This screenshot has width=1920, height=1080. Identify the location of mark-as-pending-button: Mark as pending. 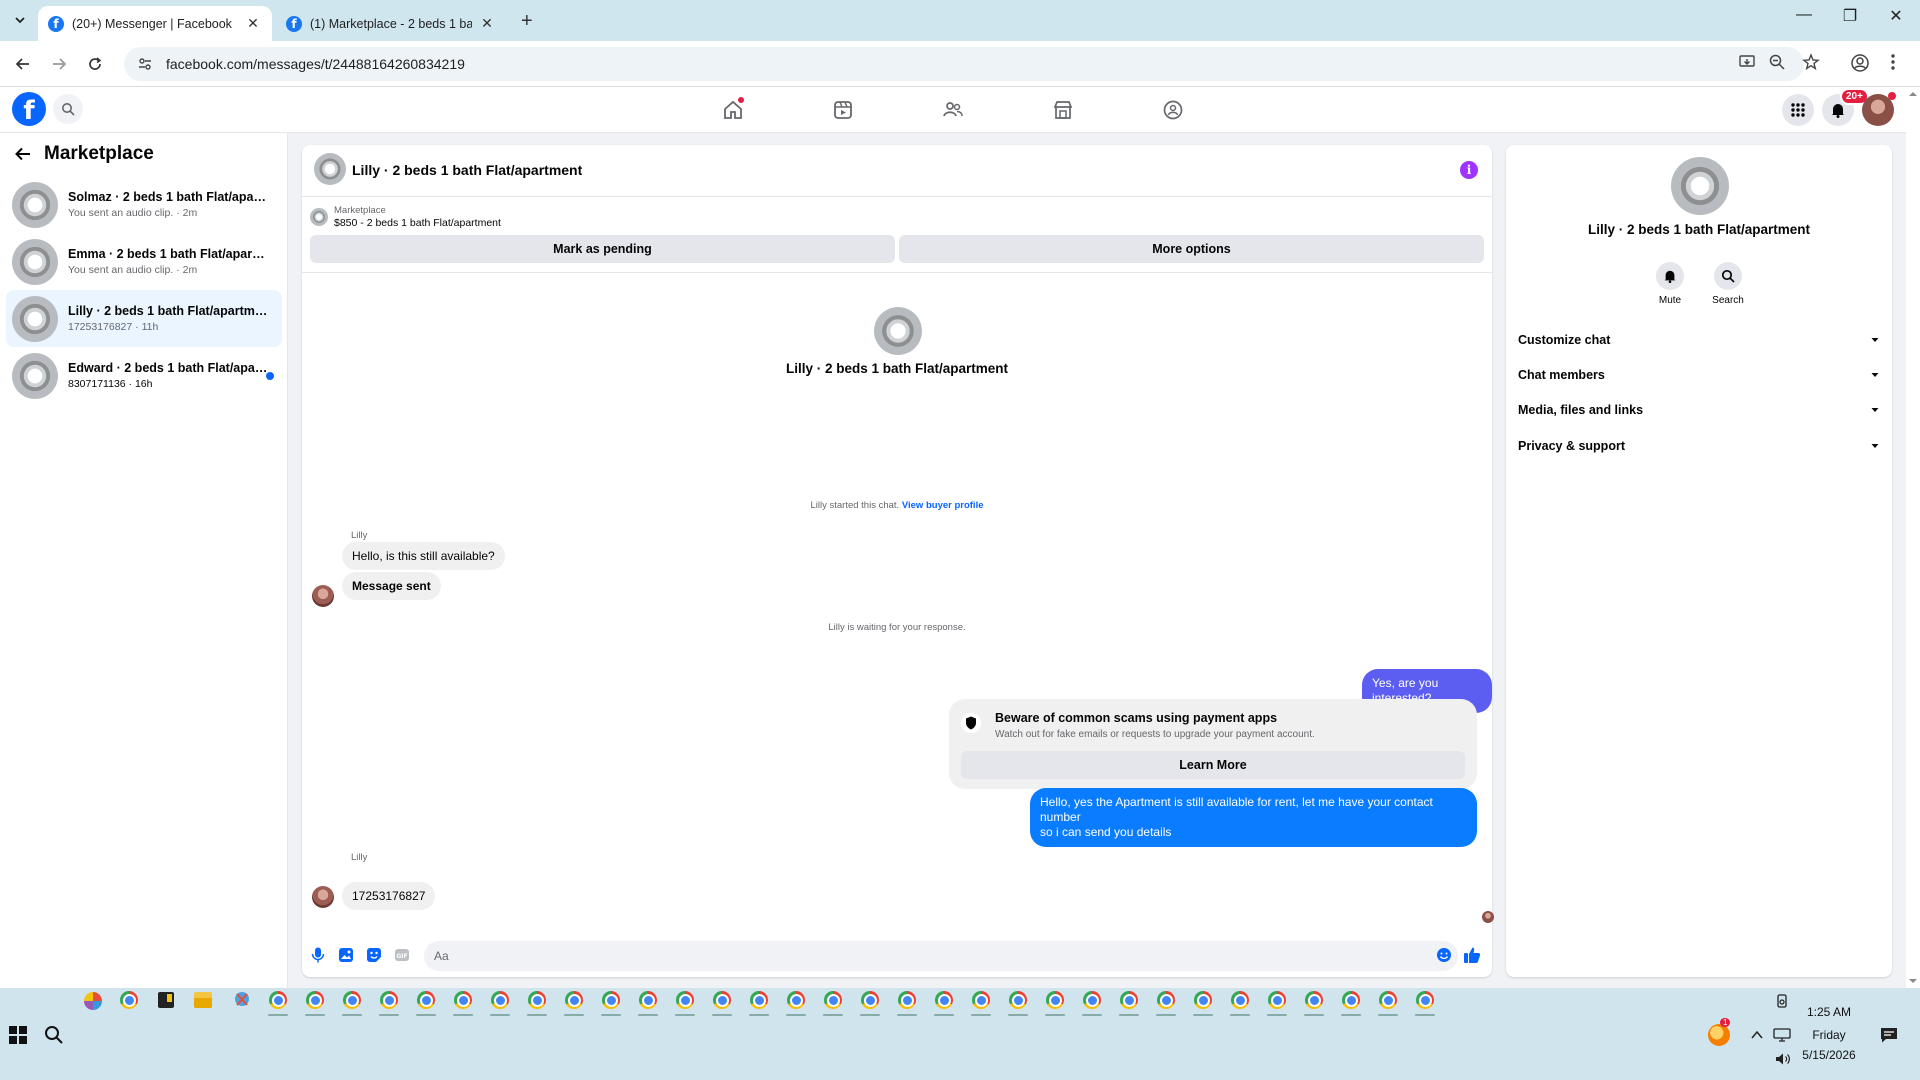
(602, 249).